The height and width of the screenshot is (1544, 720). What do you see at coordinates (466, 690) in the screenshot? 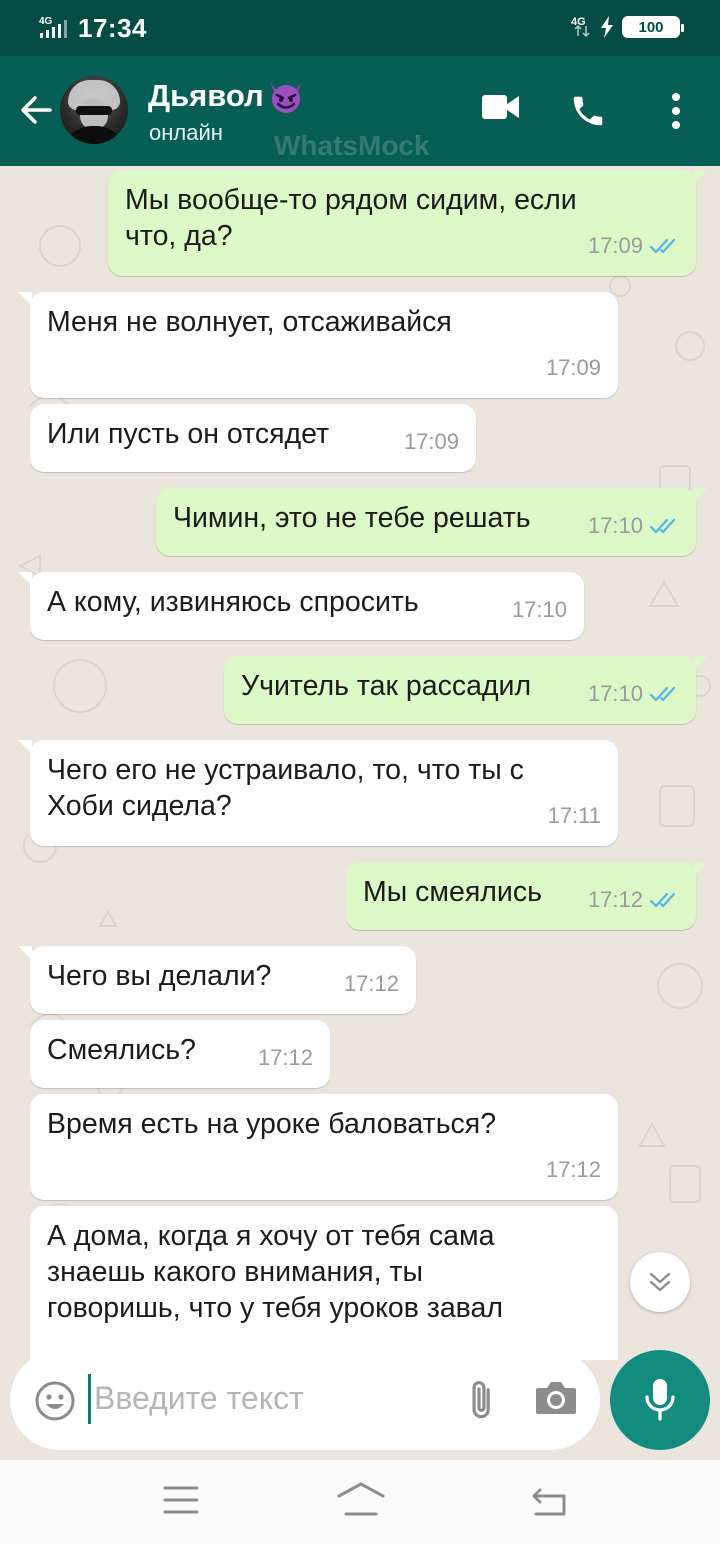
I see `message-bubble-outgoing: Учитель так рассадил 17:10` at bounding box center [466, 690].